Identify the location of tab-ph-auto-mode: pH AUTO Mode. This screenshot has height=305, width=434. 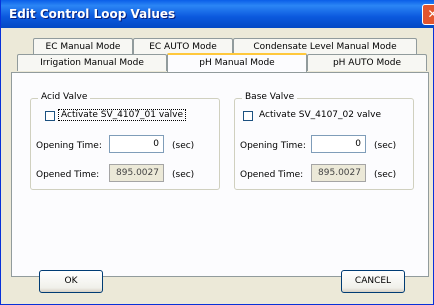
(367, 62).